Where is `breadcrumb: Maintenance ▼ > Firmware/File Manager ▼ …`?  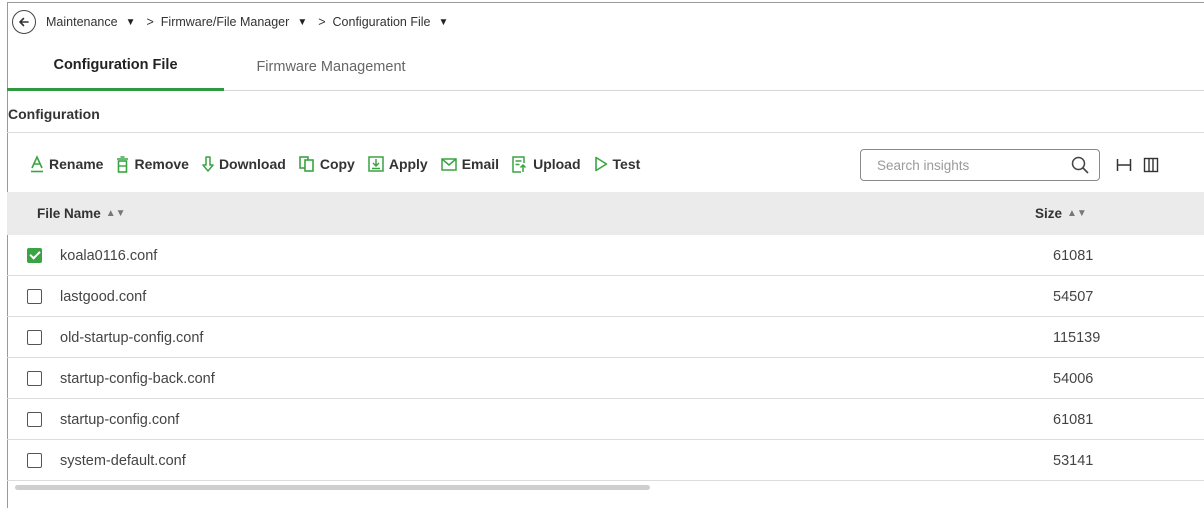
breadcrumb: Maintenance ▼ > Firmware/File Manager ▼ … is located at coordinates (234, 22).